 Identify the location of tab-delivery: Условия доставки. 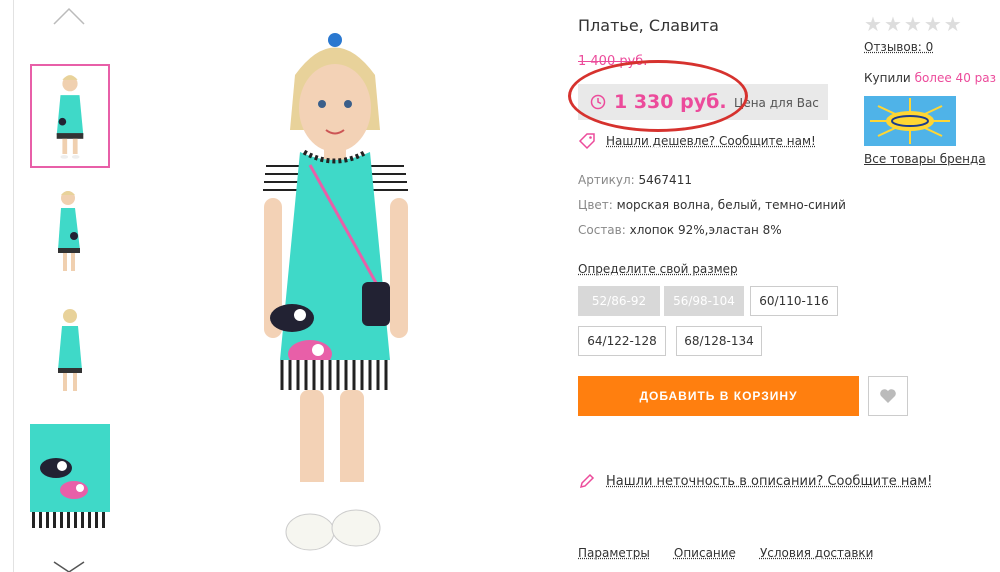
(817, 553).